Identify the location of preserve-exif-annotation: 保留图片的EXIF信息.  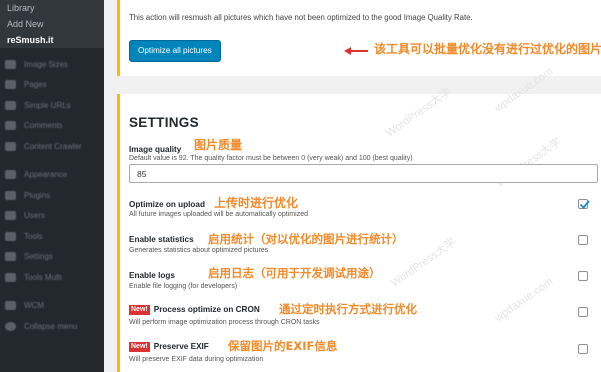
(283, 346).